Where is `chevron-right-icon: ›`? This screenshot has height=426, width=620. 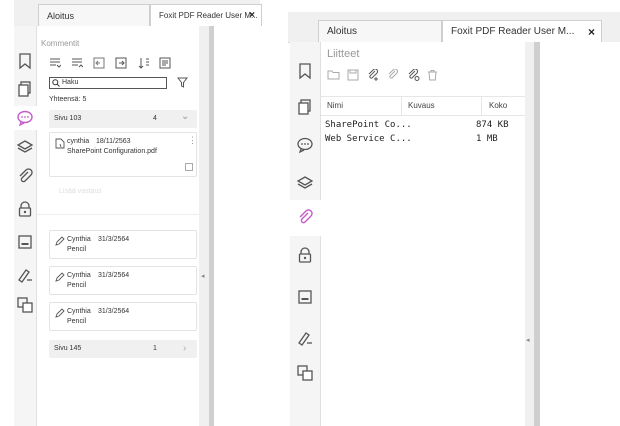
chevron-right-icon: › is located at coordinates (184, 349).